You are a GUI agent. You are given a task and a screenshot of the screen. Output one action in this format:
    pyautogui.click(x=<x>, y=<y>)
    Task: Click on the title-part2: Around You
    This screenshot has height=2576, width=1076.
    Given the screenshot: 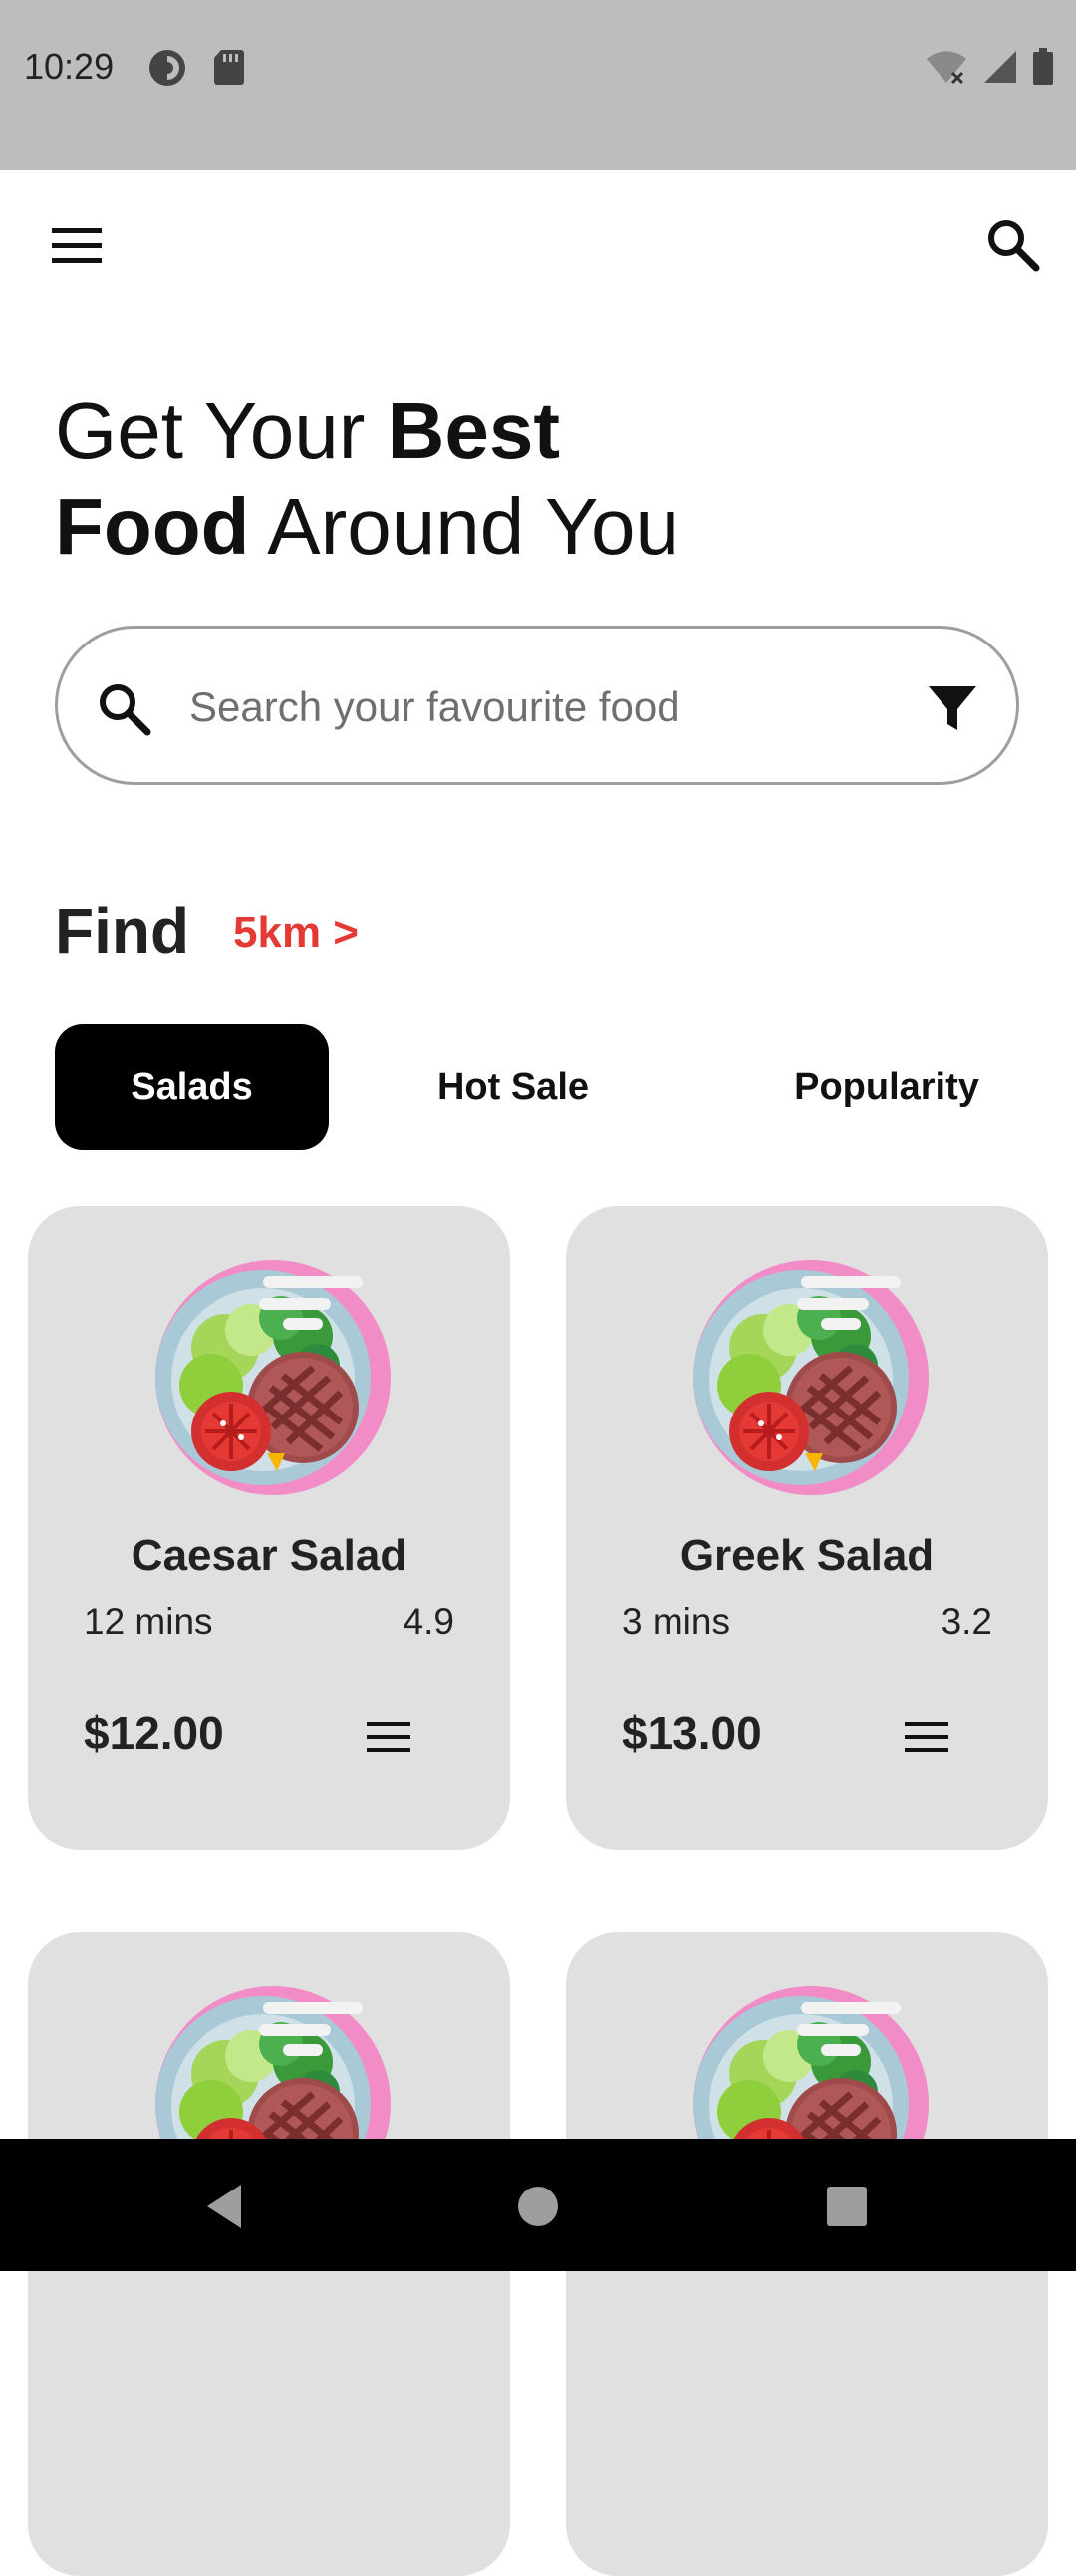 What is the action you would take?
    pyautogui.click(x=464, y=526)
    